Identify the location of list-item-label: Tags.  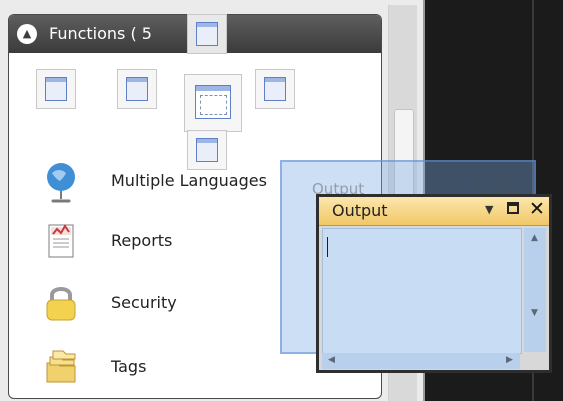
(129, 366).